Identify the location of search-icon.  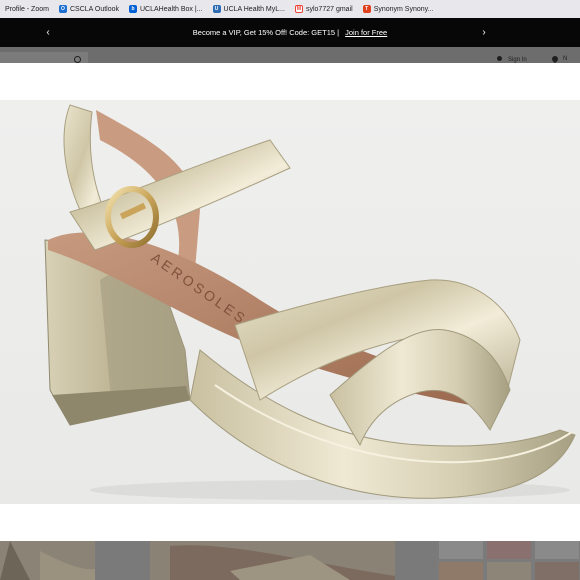
(77, 59).